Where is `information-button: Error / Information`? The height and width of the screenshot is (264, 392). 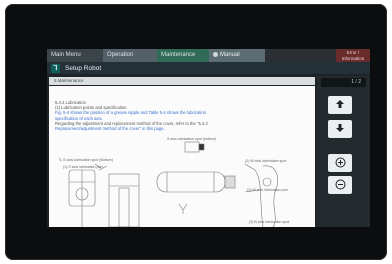 information-button: Error / Information is located at coordinates (353, 55).